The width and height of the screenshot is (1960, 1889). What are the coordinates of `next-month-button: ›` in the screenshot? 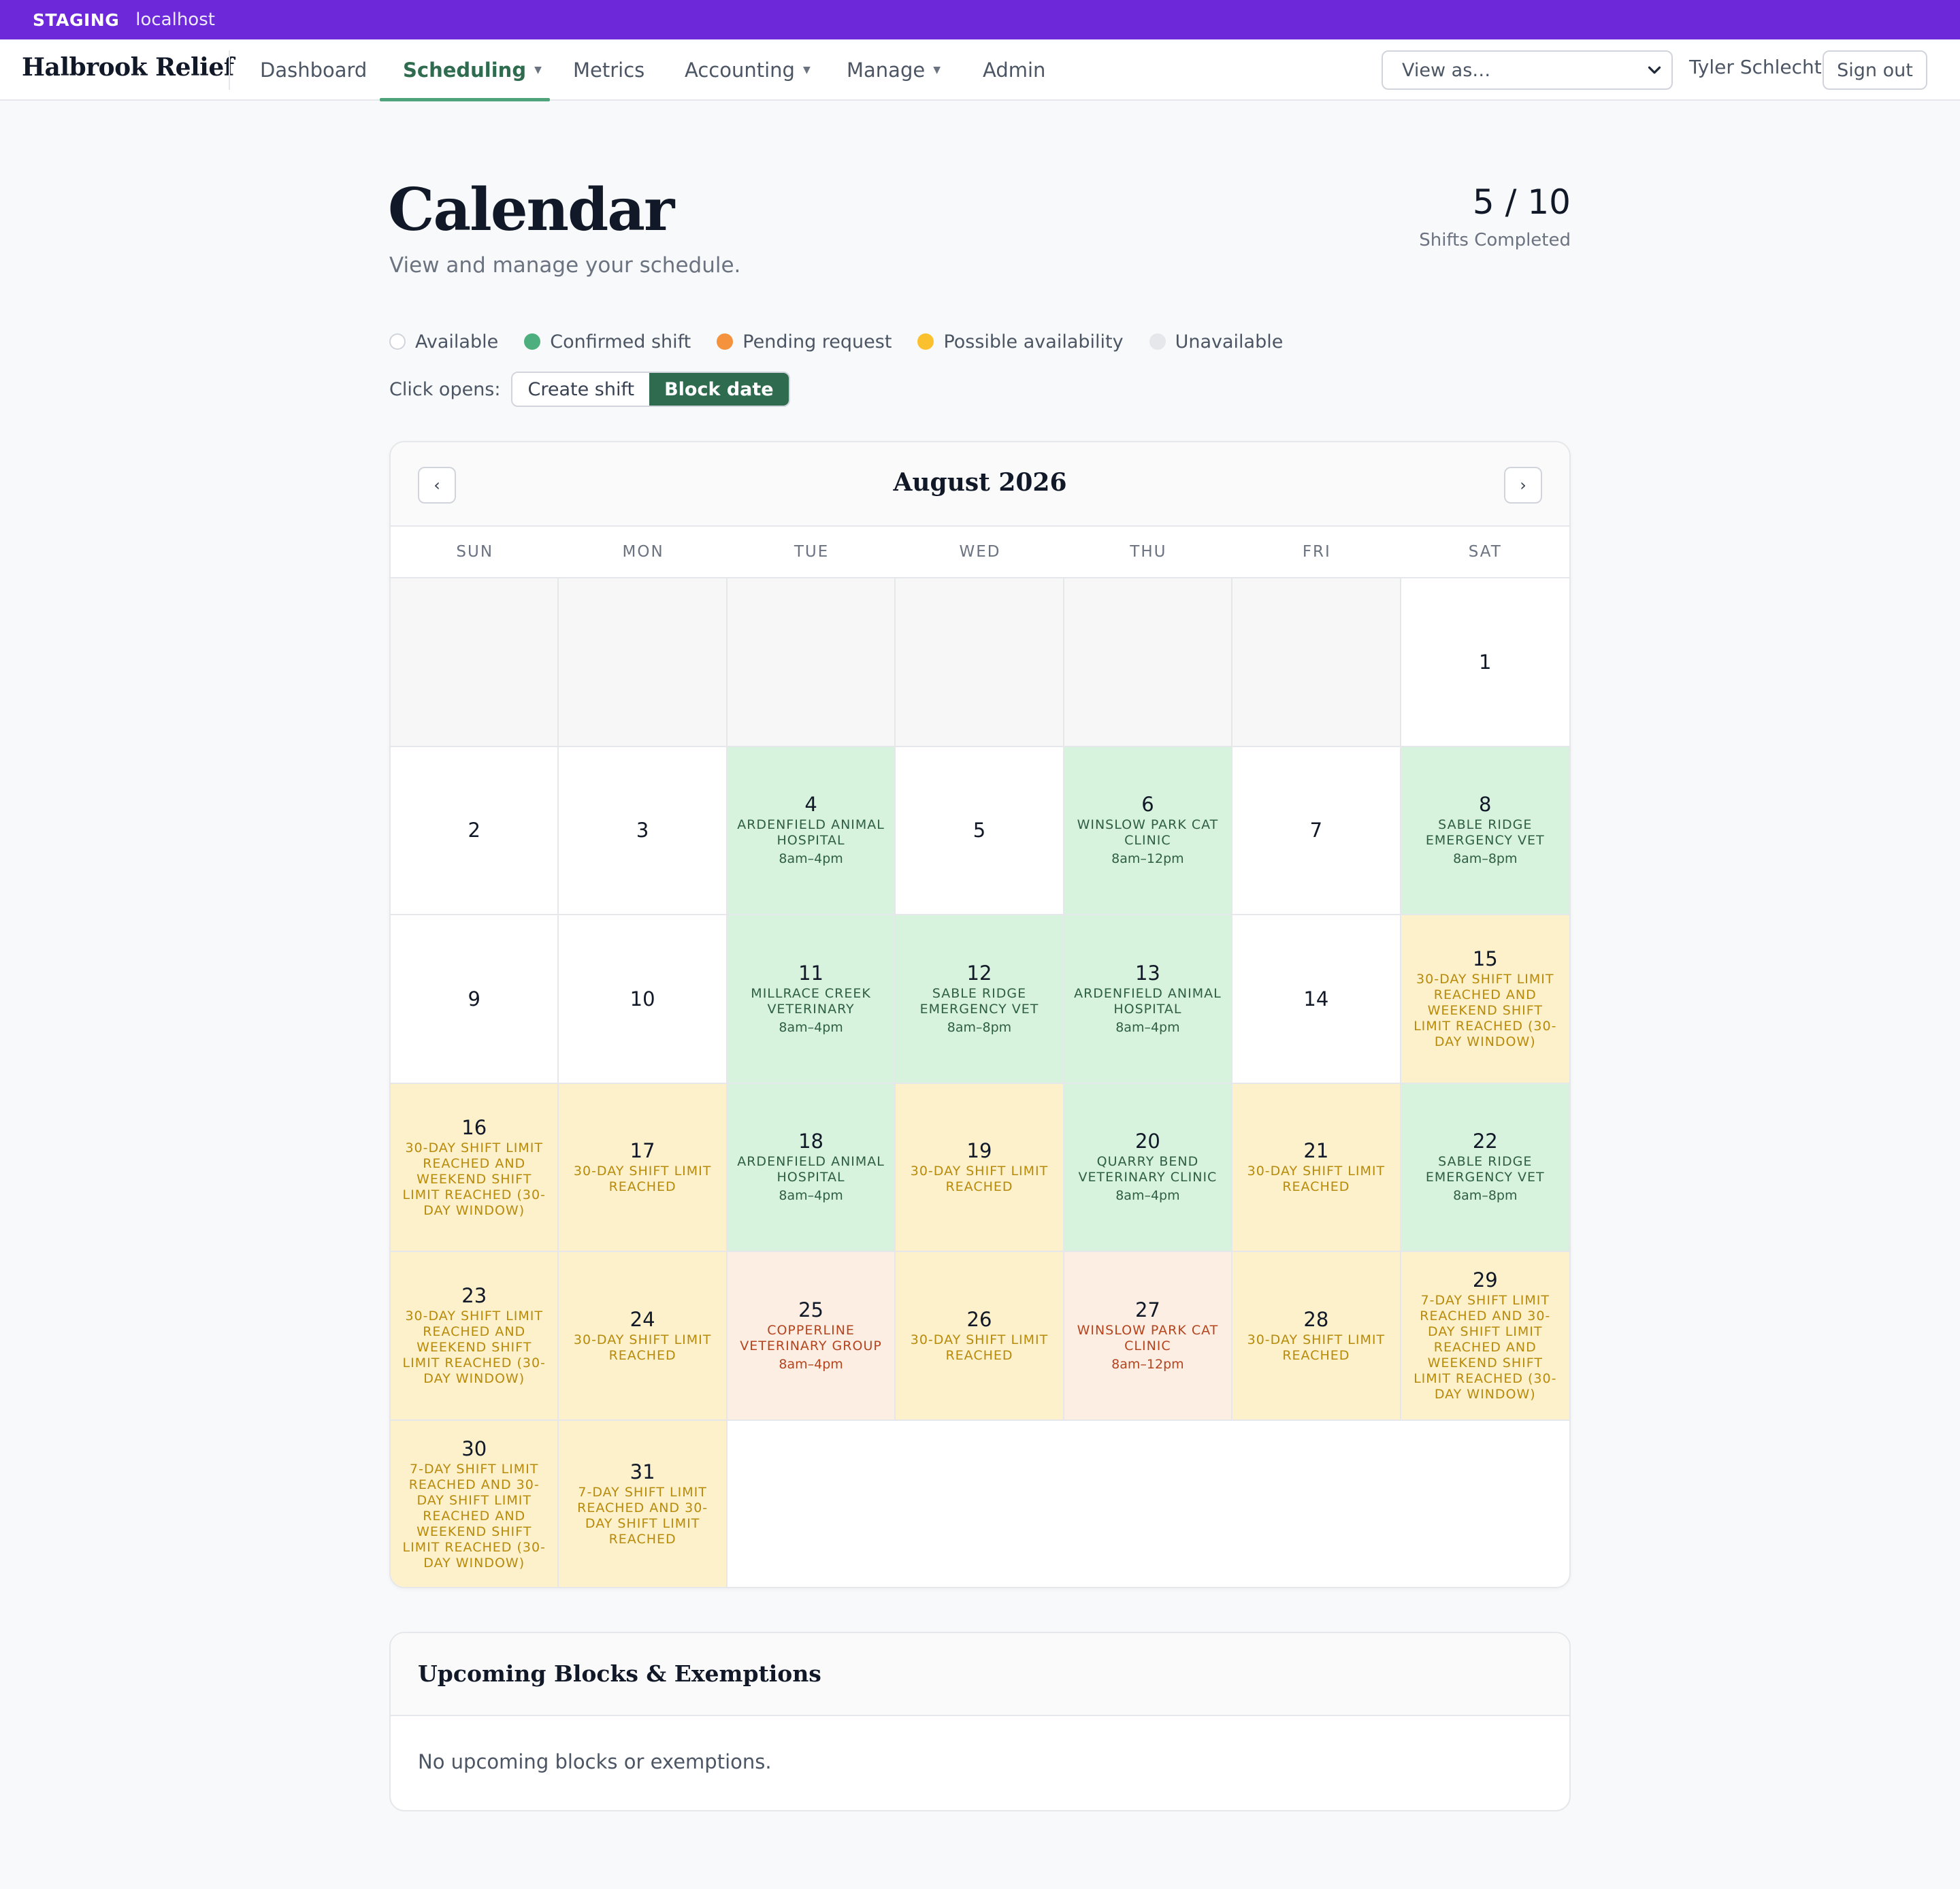 It's located at (1523, 486).